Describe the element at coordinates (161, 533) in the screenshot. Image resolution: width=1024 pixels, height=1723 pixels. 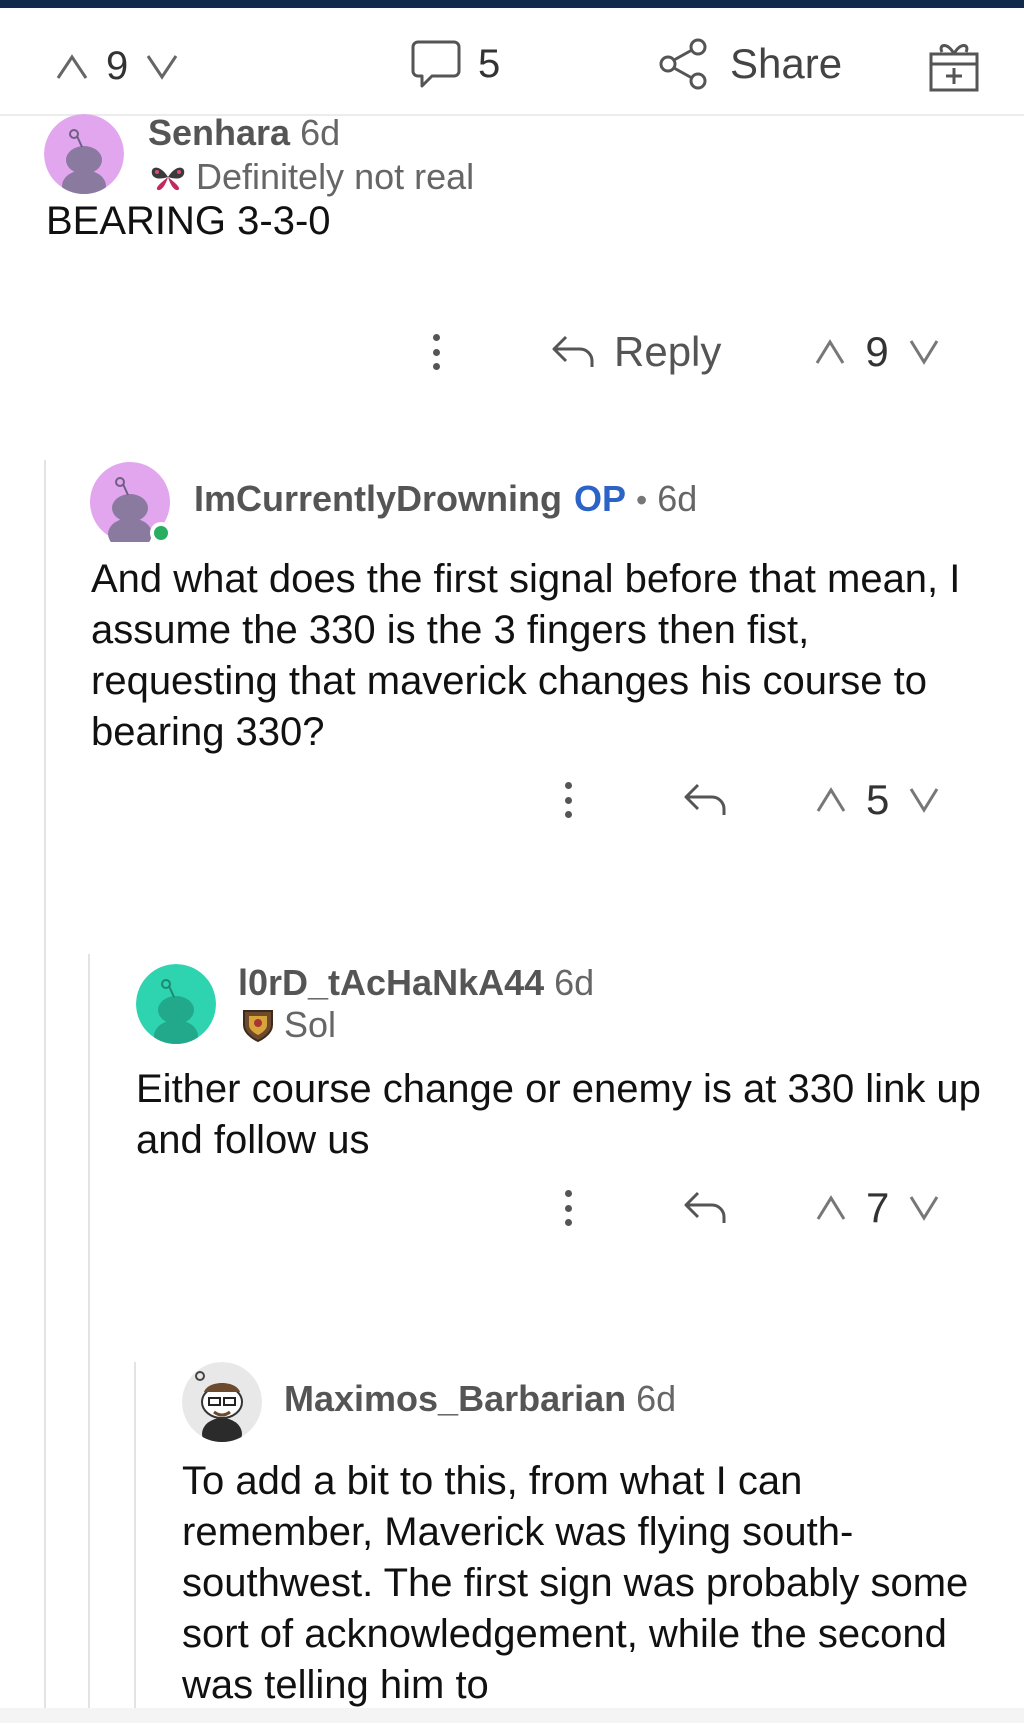
I see `online-status-icon` at that location.